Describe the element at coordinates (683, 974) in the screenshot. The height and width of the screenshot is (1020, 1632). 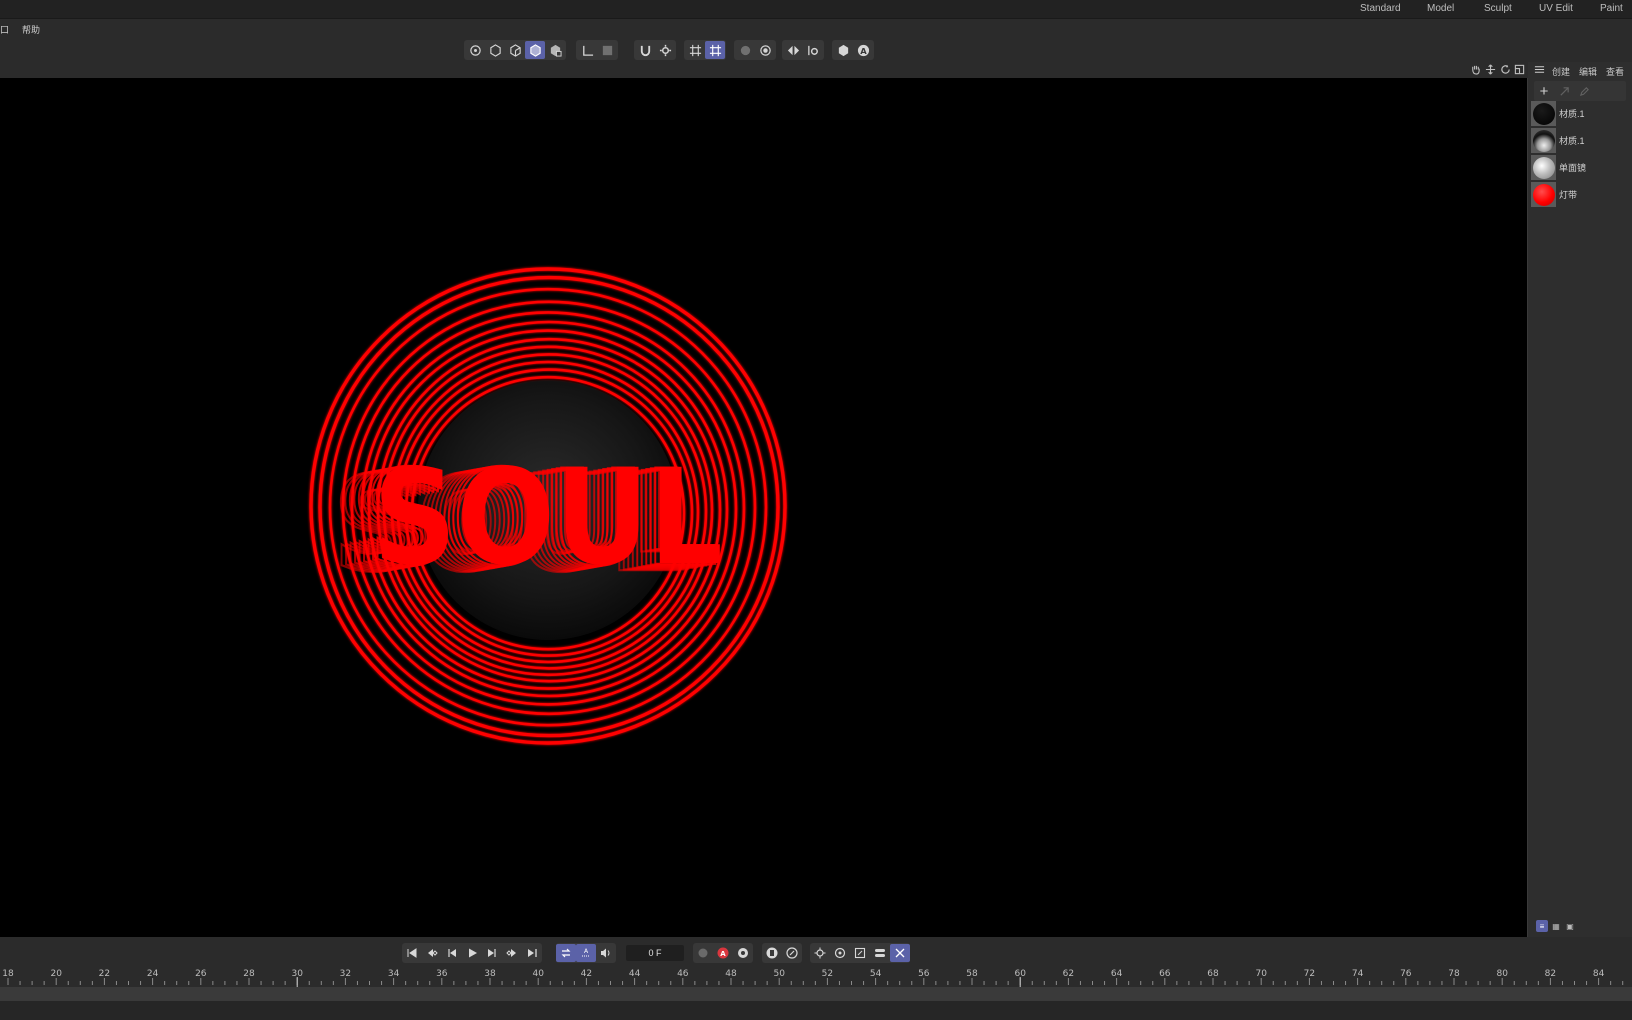
I see `frame-tick-label: 46` at that location.